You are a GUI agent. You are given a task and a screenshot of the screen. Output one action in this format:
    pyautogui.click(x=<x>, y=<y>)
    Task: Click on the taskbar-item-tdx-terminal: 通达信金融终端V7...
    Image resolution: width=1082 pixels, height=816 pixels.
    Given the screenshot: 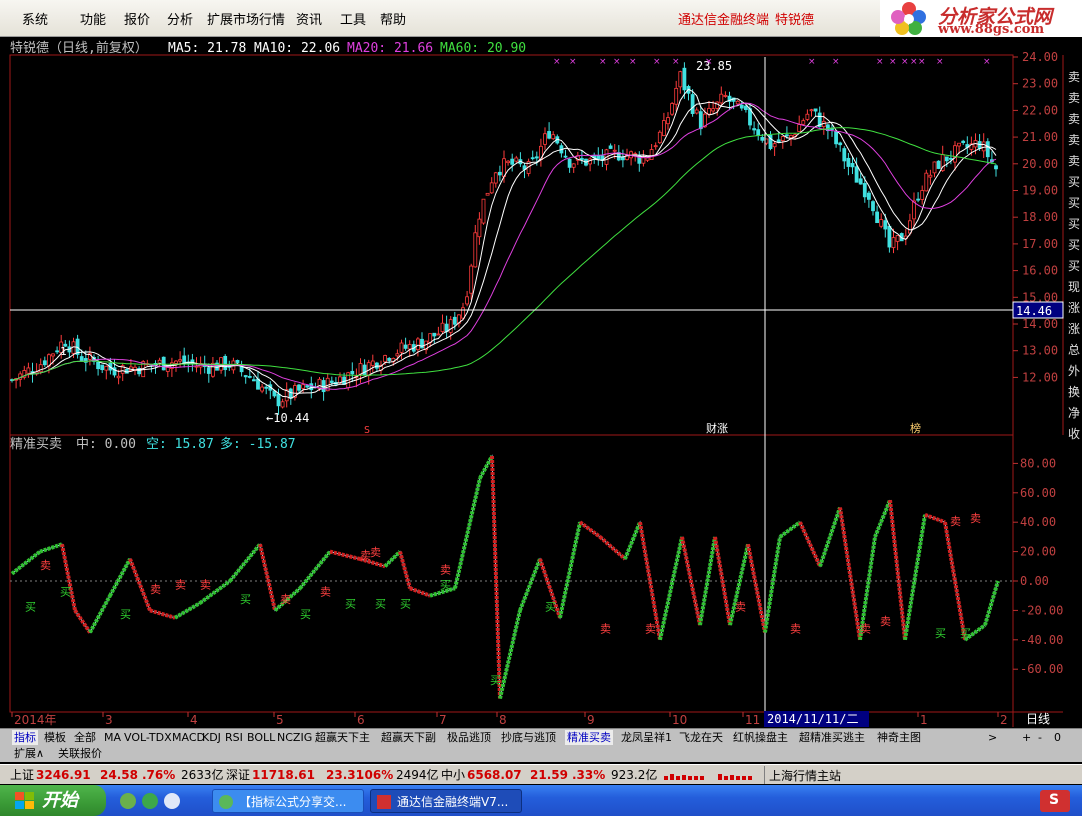 What is the action you would take?
    pyautogui.click(x=446, y=801)
    